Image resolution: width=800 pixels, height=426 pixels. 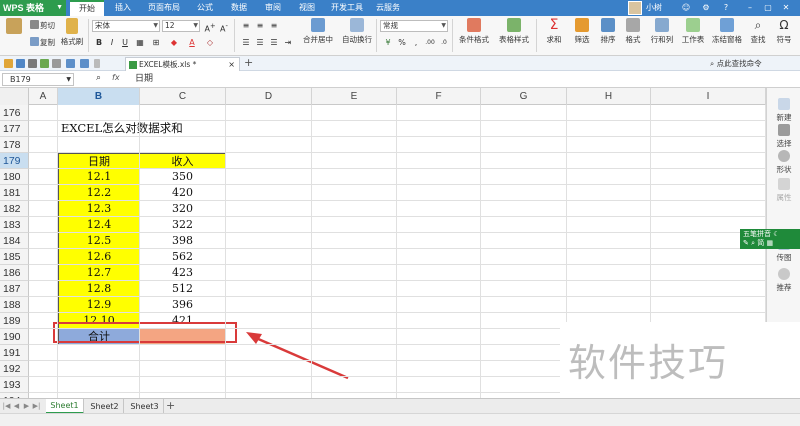 I want to click on prev-sheet-icon: ◀, so click(x=16, y=406).